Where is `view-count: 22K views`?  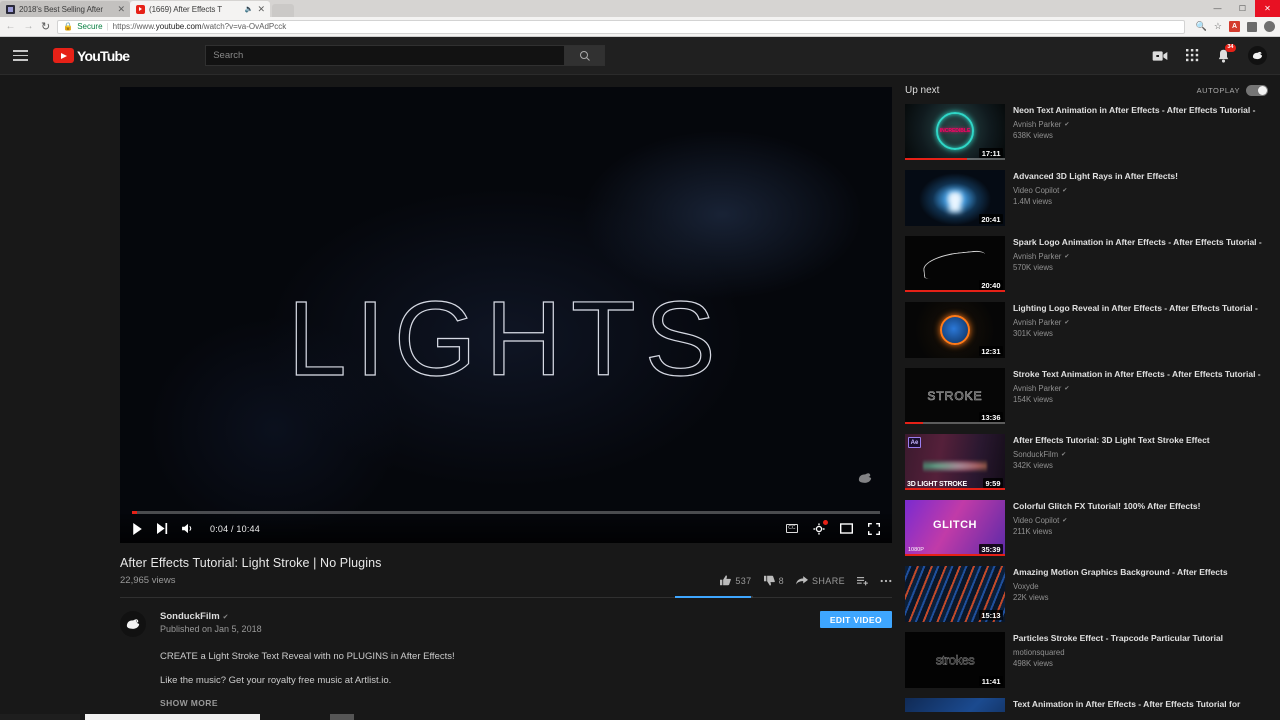
view-count: 22K views is located at coordinates (1031, 598).